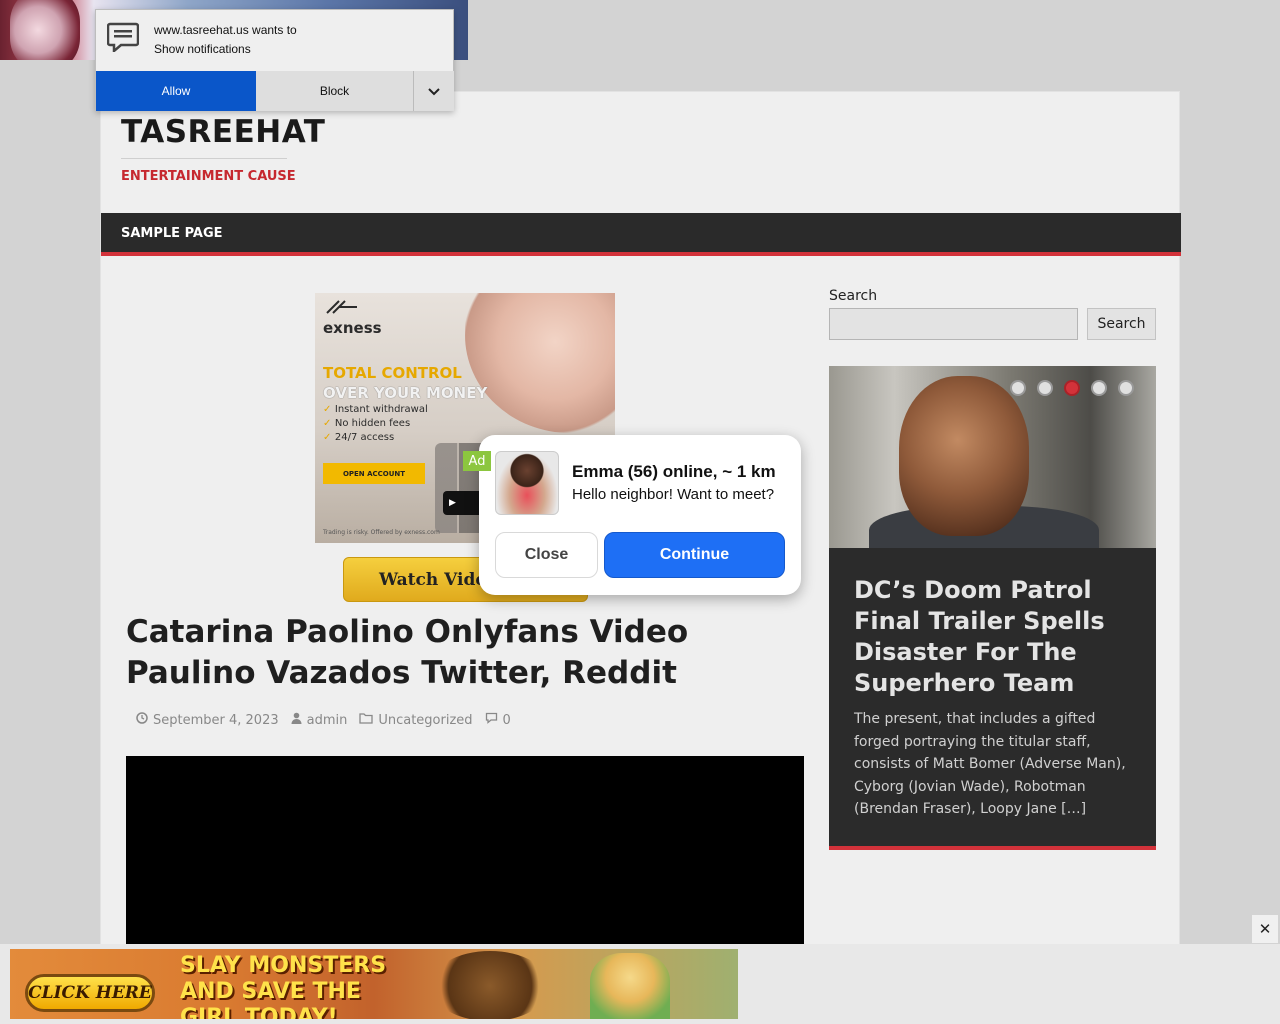  I want to click on continue-button: Continue, so click(694, 555).